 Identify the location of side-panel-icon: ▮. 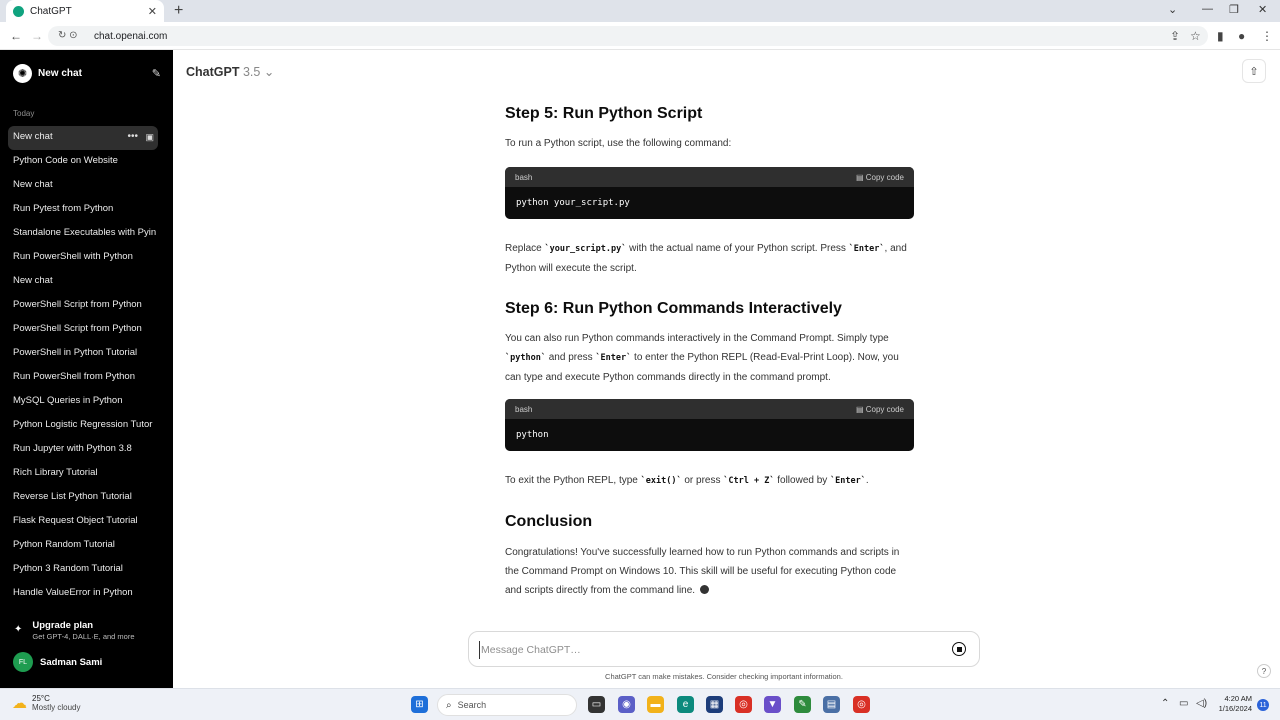
(1220, 36).